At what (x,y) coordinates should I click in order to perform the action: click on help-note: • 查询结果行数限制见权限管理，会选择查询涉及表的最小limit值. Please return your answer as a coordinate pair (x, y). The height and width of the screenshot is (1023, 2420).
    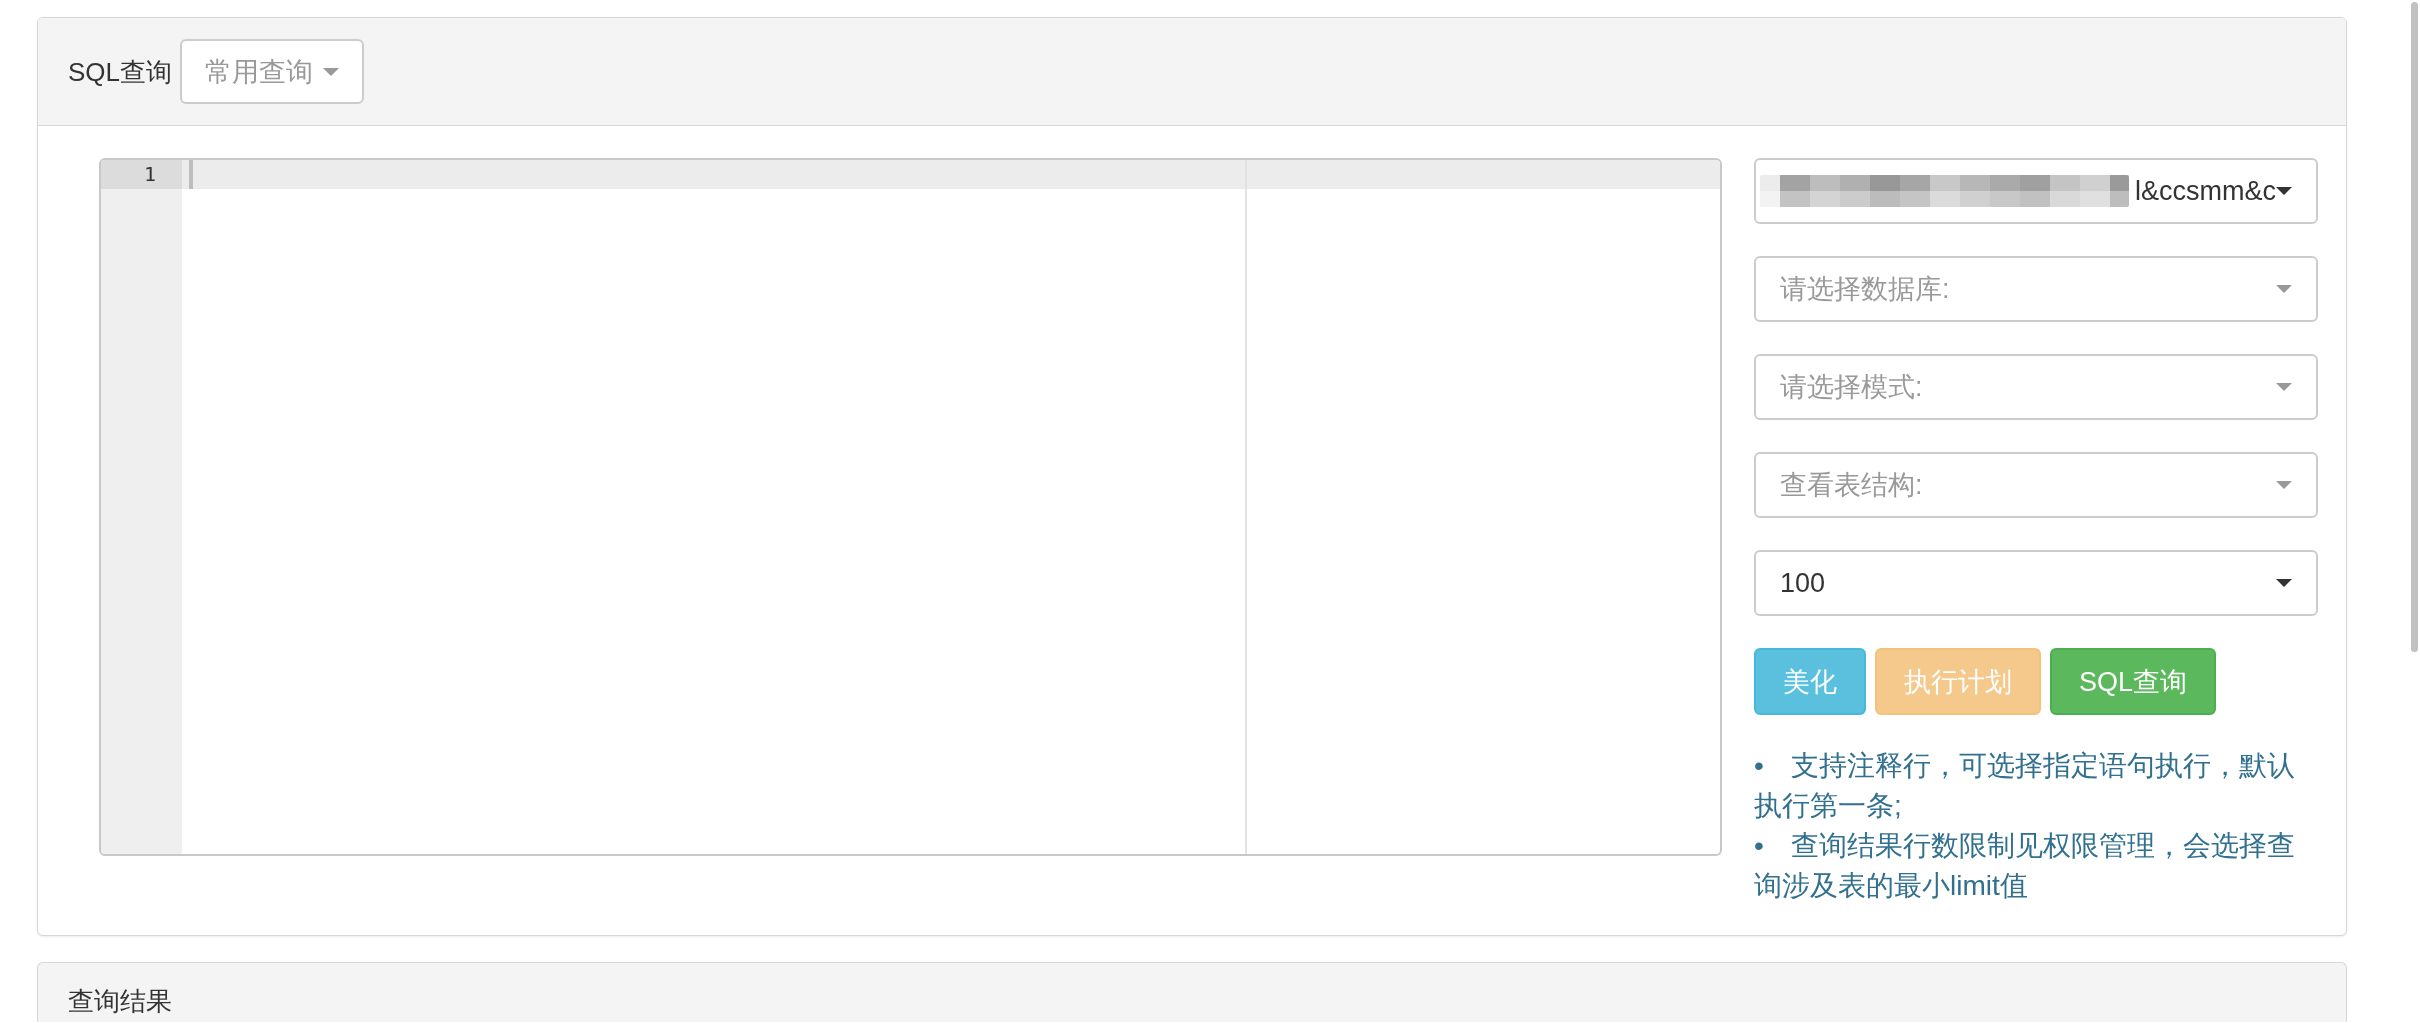
    Looking at the image, I should click on (2025, 866).